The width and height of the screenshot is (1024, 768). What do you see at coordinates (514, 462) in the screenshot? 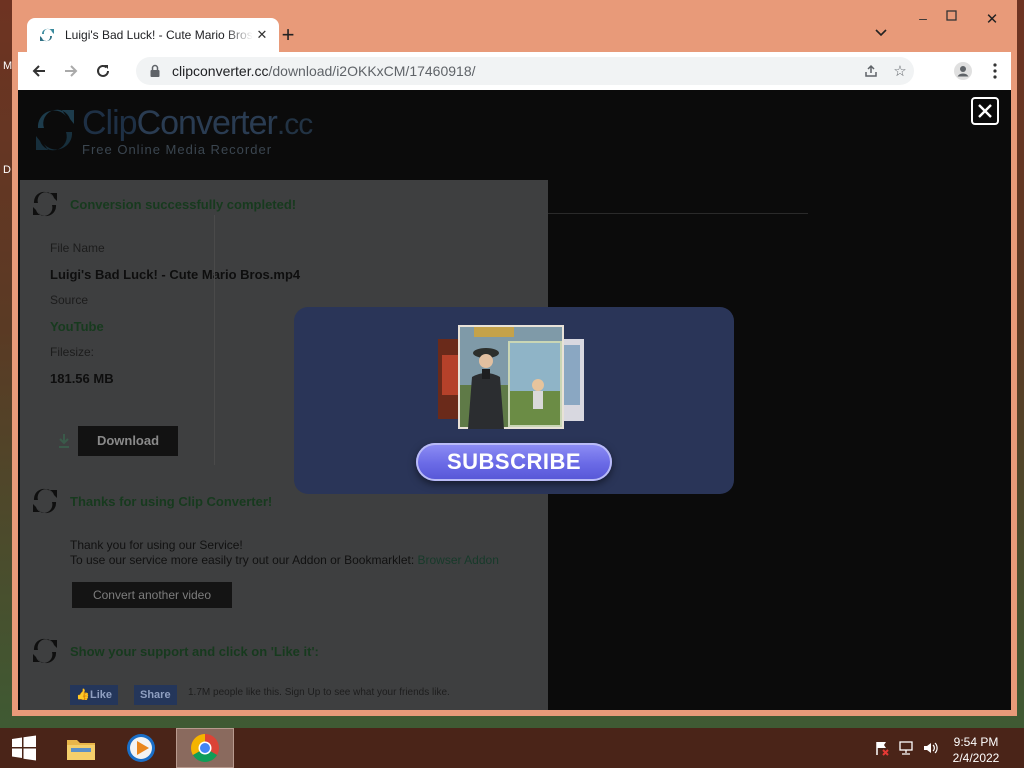
I see `subscribe-button: SUBSCRIBE` at bounding box center [514, 462].